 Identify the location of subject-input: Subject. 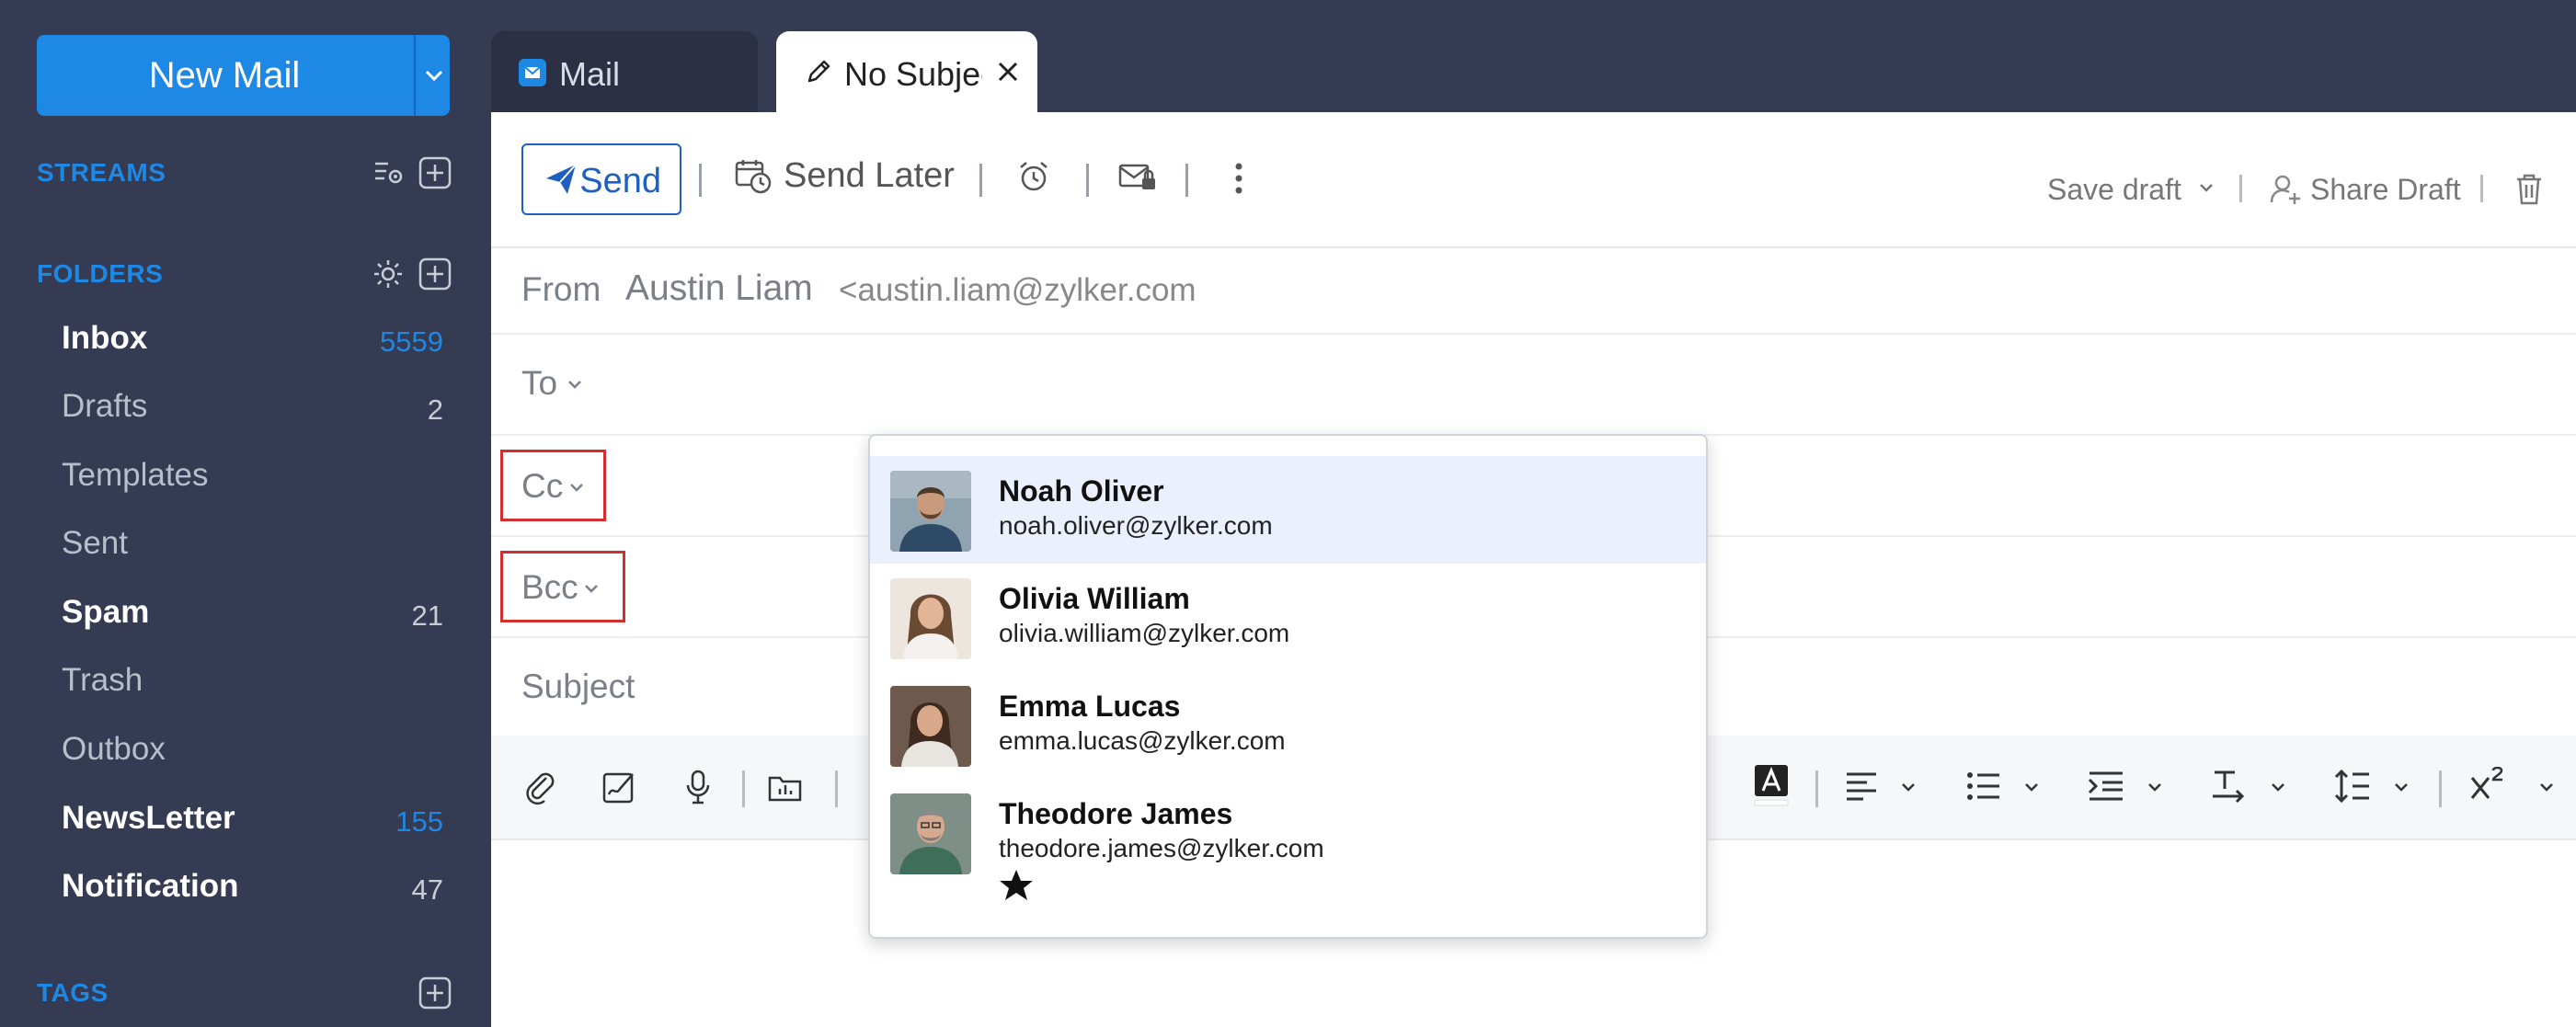
(578, 687).